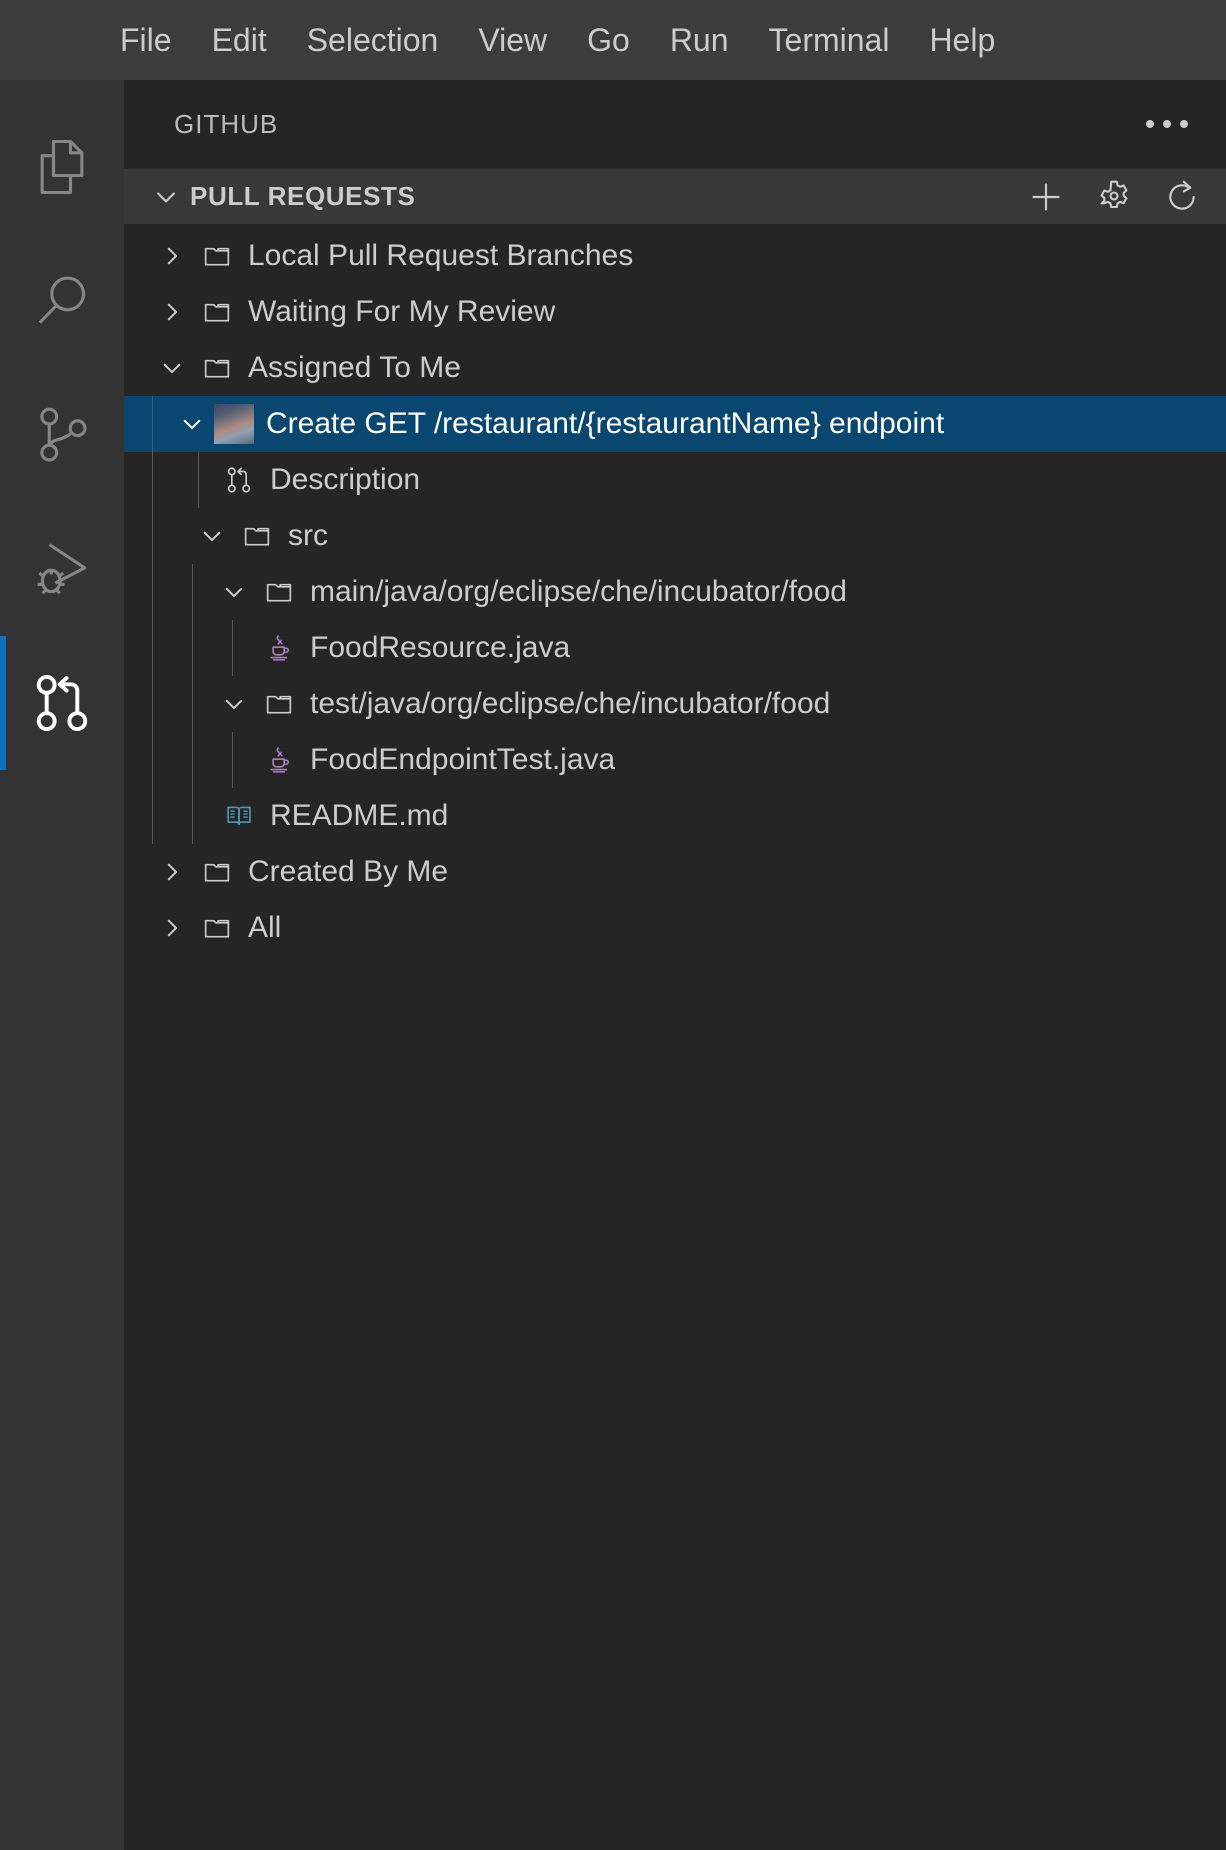 This screenshot has width=1226, height=1850. What do you see at coordinates (675, 648) in the screenshot?
I see `tree-item-food-resource-java: FoodResource.java` at bounding box center [675, 648].